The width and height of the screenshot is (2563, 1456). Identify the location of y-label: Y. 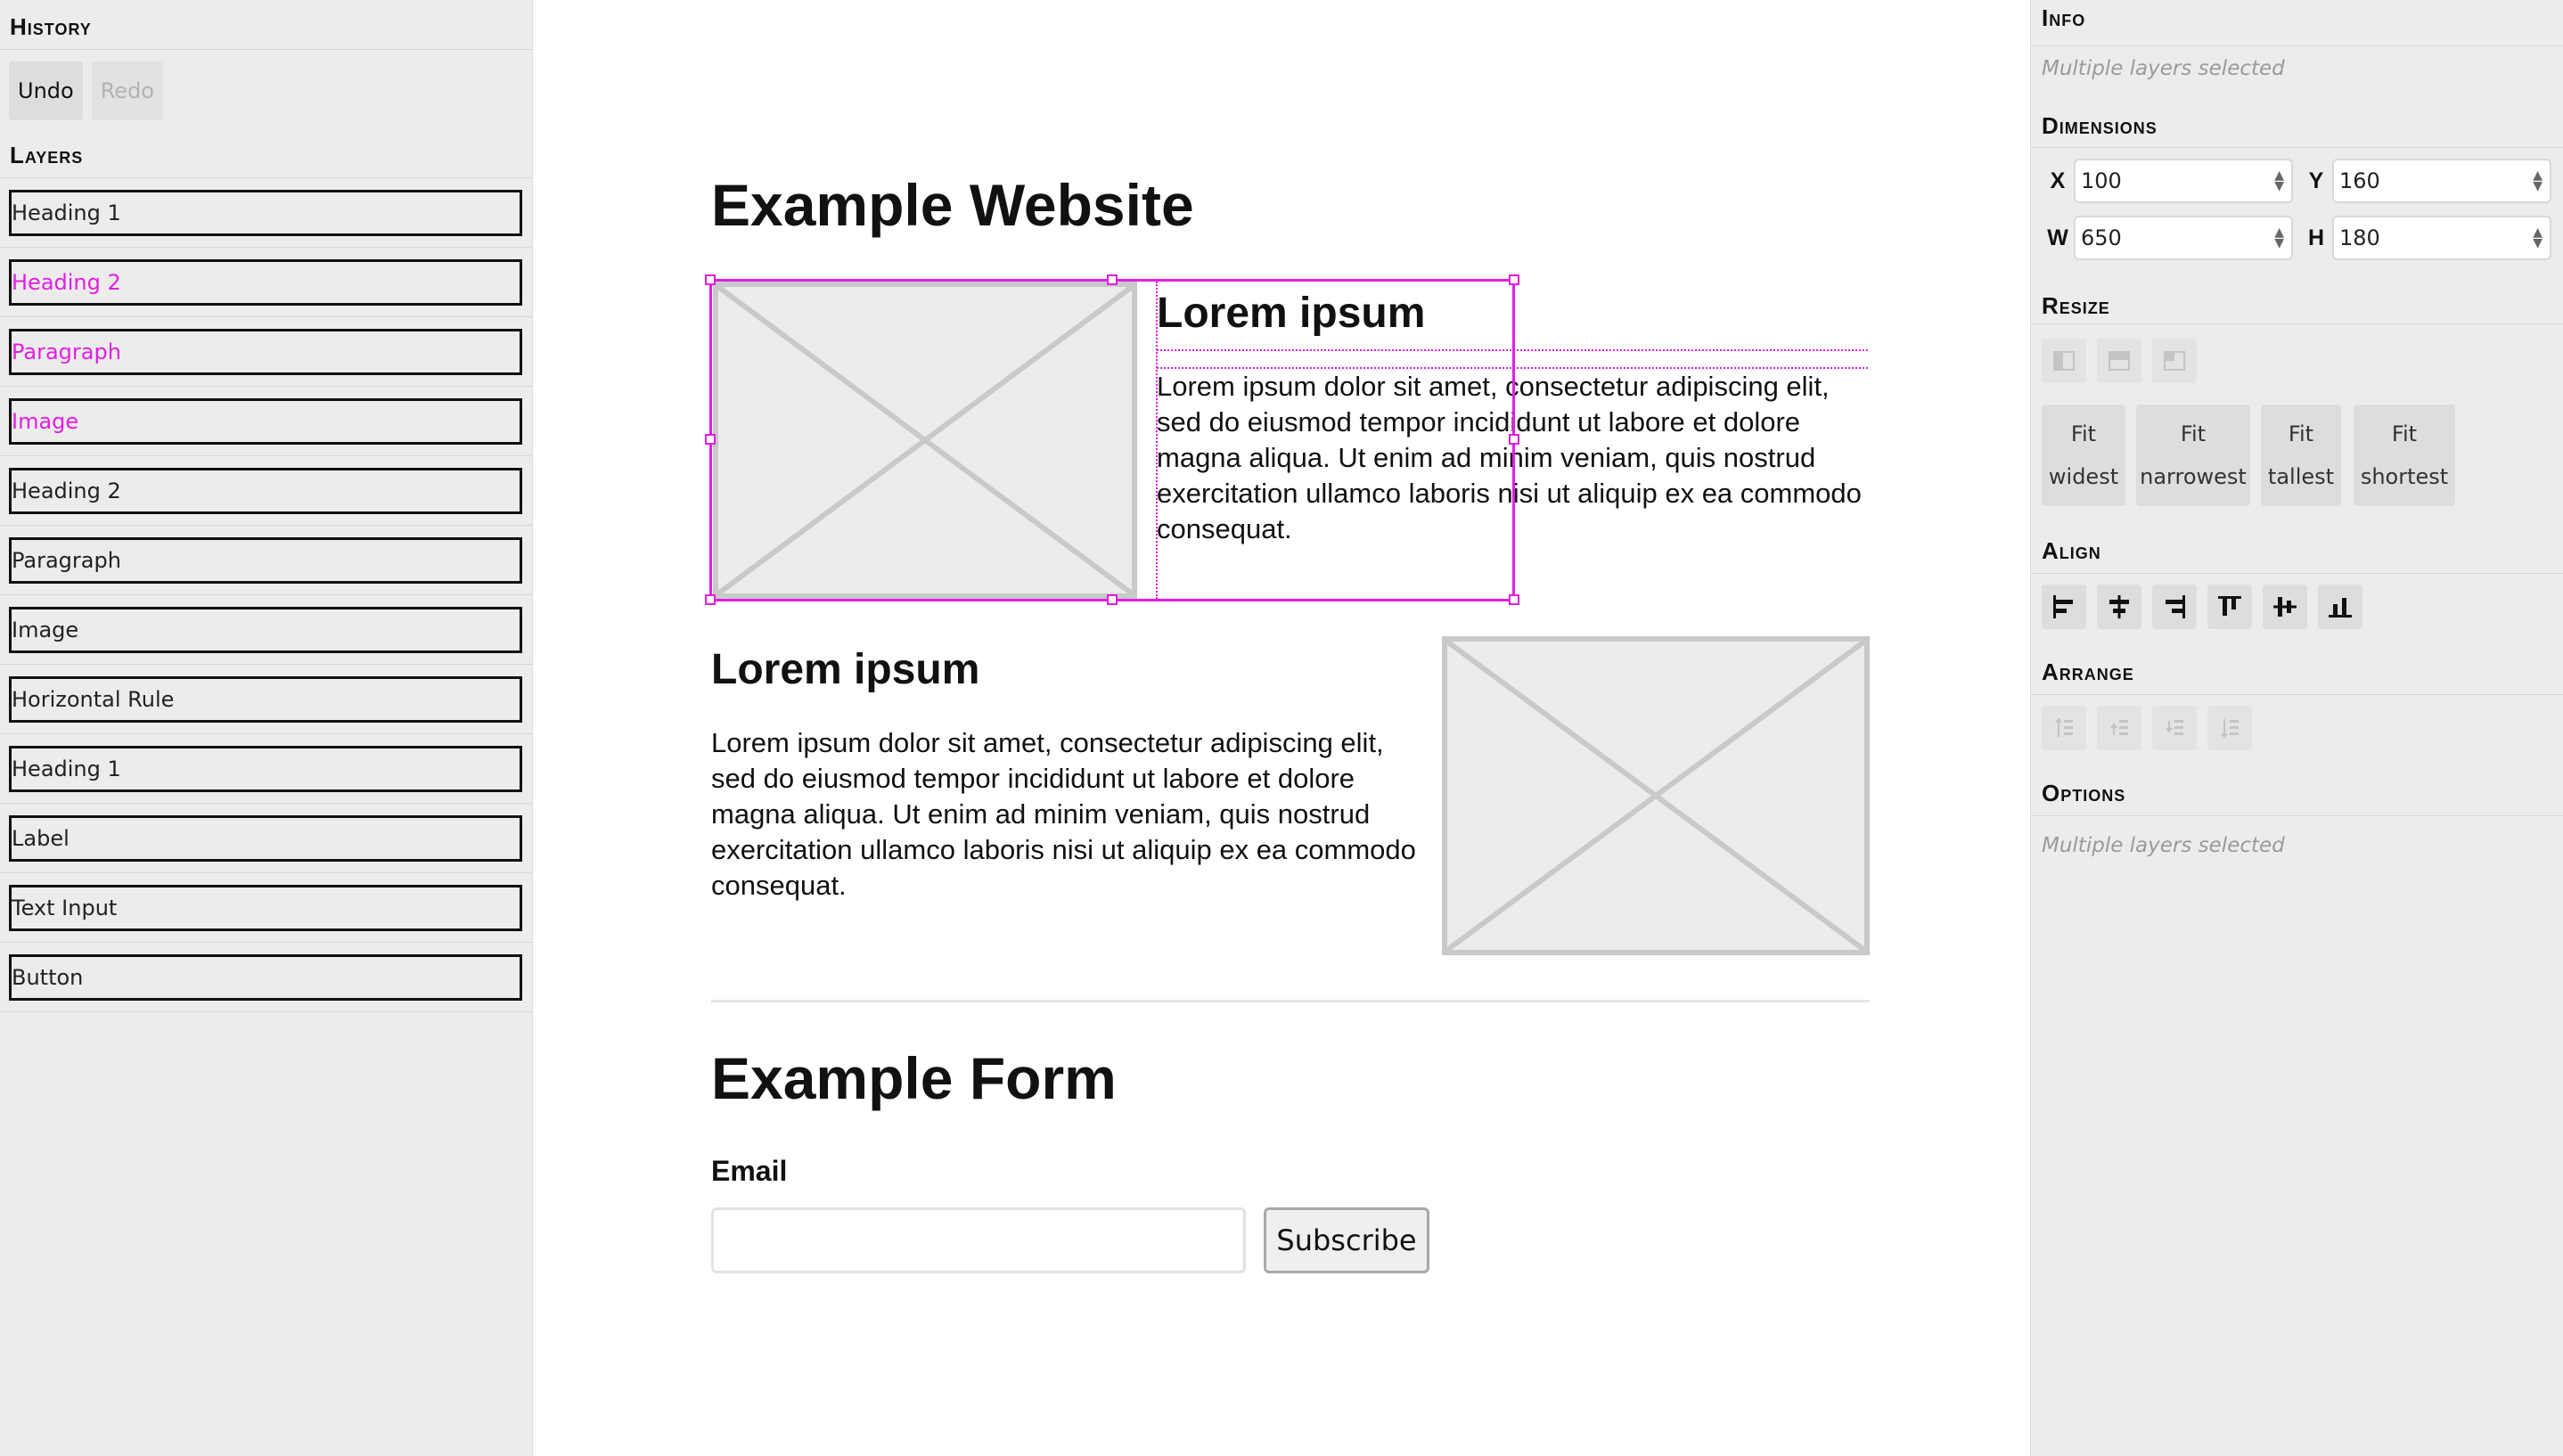
(2316, 180).